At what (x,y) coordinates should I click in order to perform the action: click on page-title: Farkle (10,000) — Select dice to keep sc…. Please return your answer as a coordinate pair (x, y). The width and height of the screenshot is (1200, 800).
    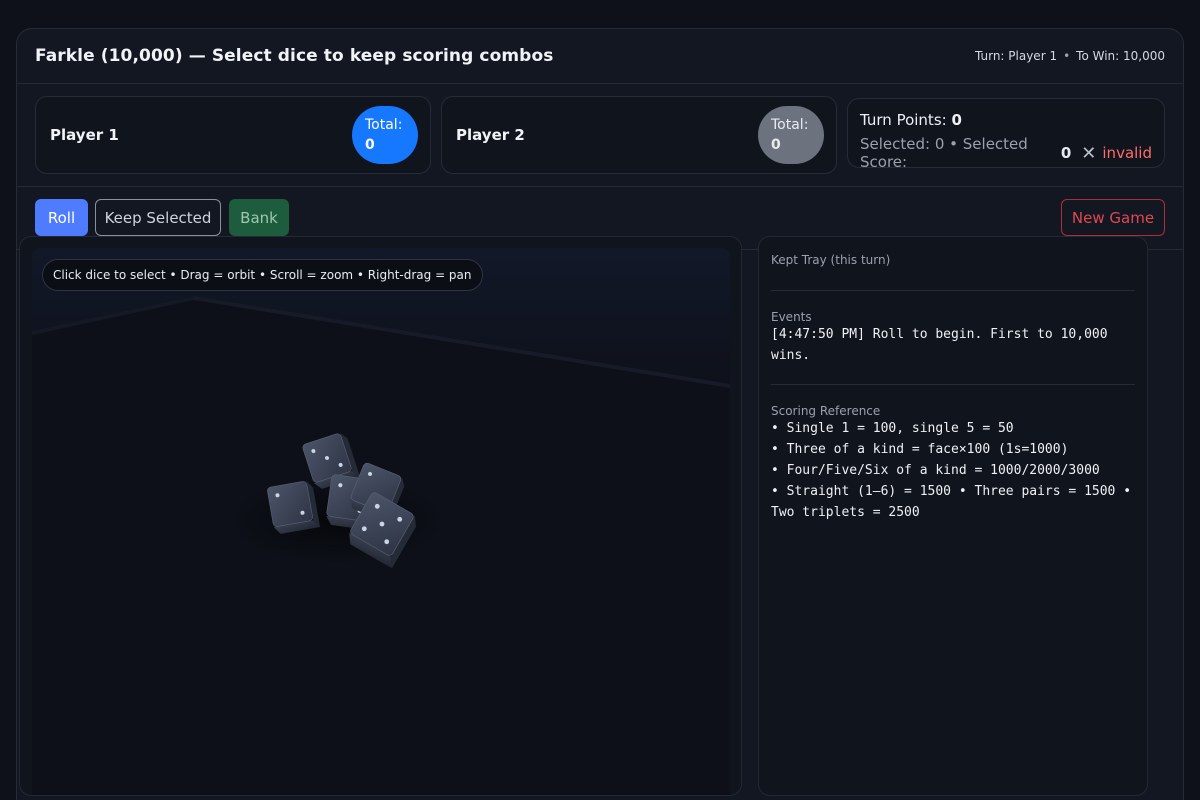
    Looking at the image, I should click on (294, 56).